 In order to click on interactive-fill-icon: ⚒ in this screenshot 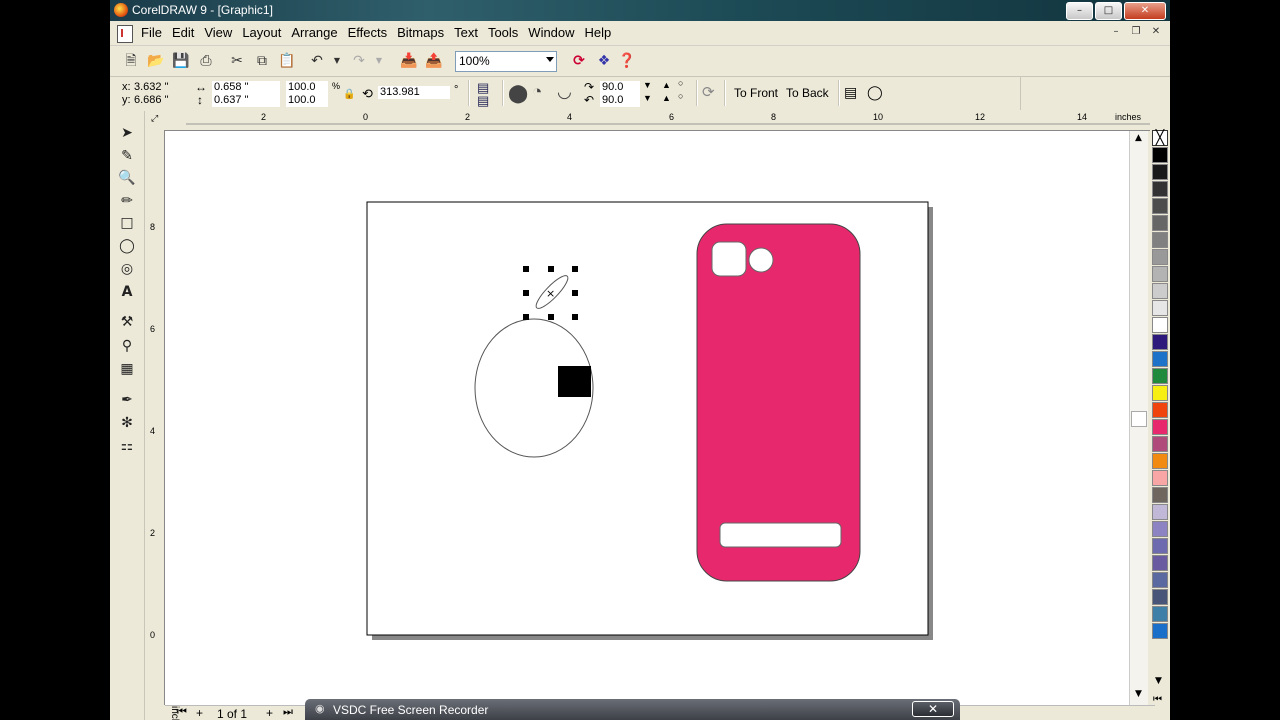, I will do `click(127, 322)`.